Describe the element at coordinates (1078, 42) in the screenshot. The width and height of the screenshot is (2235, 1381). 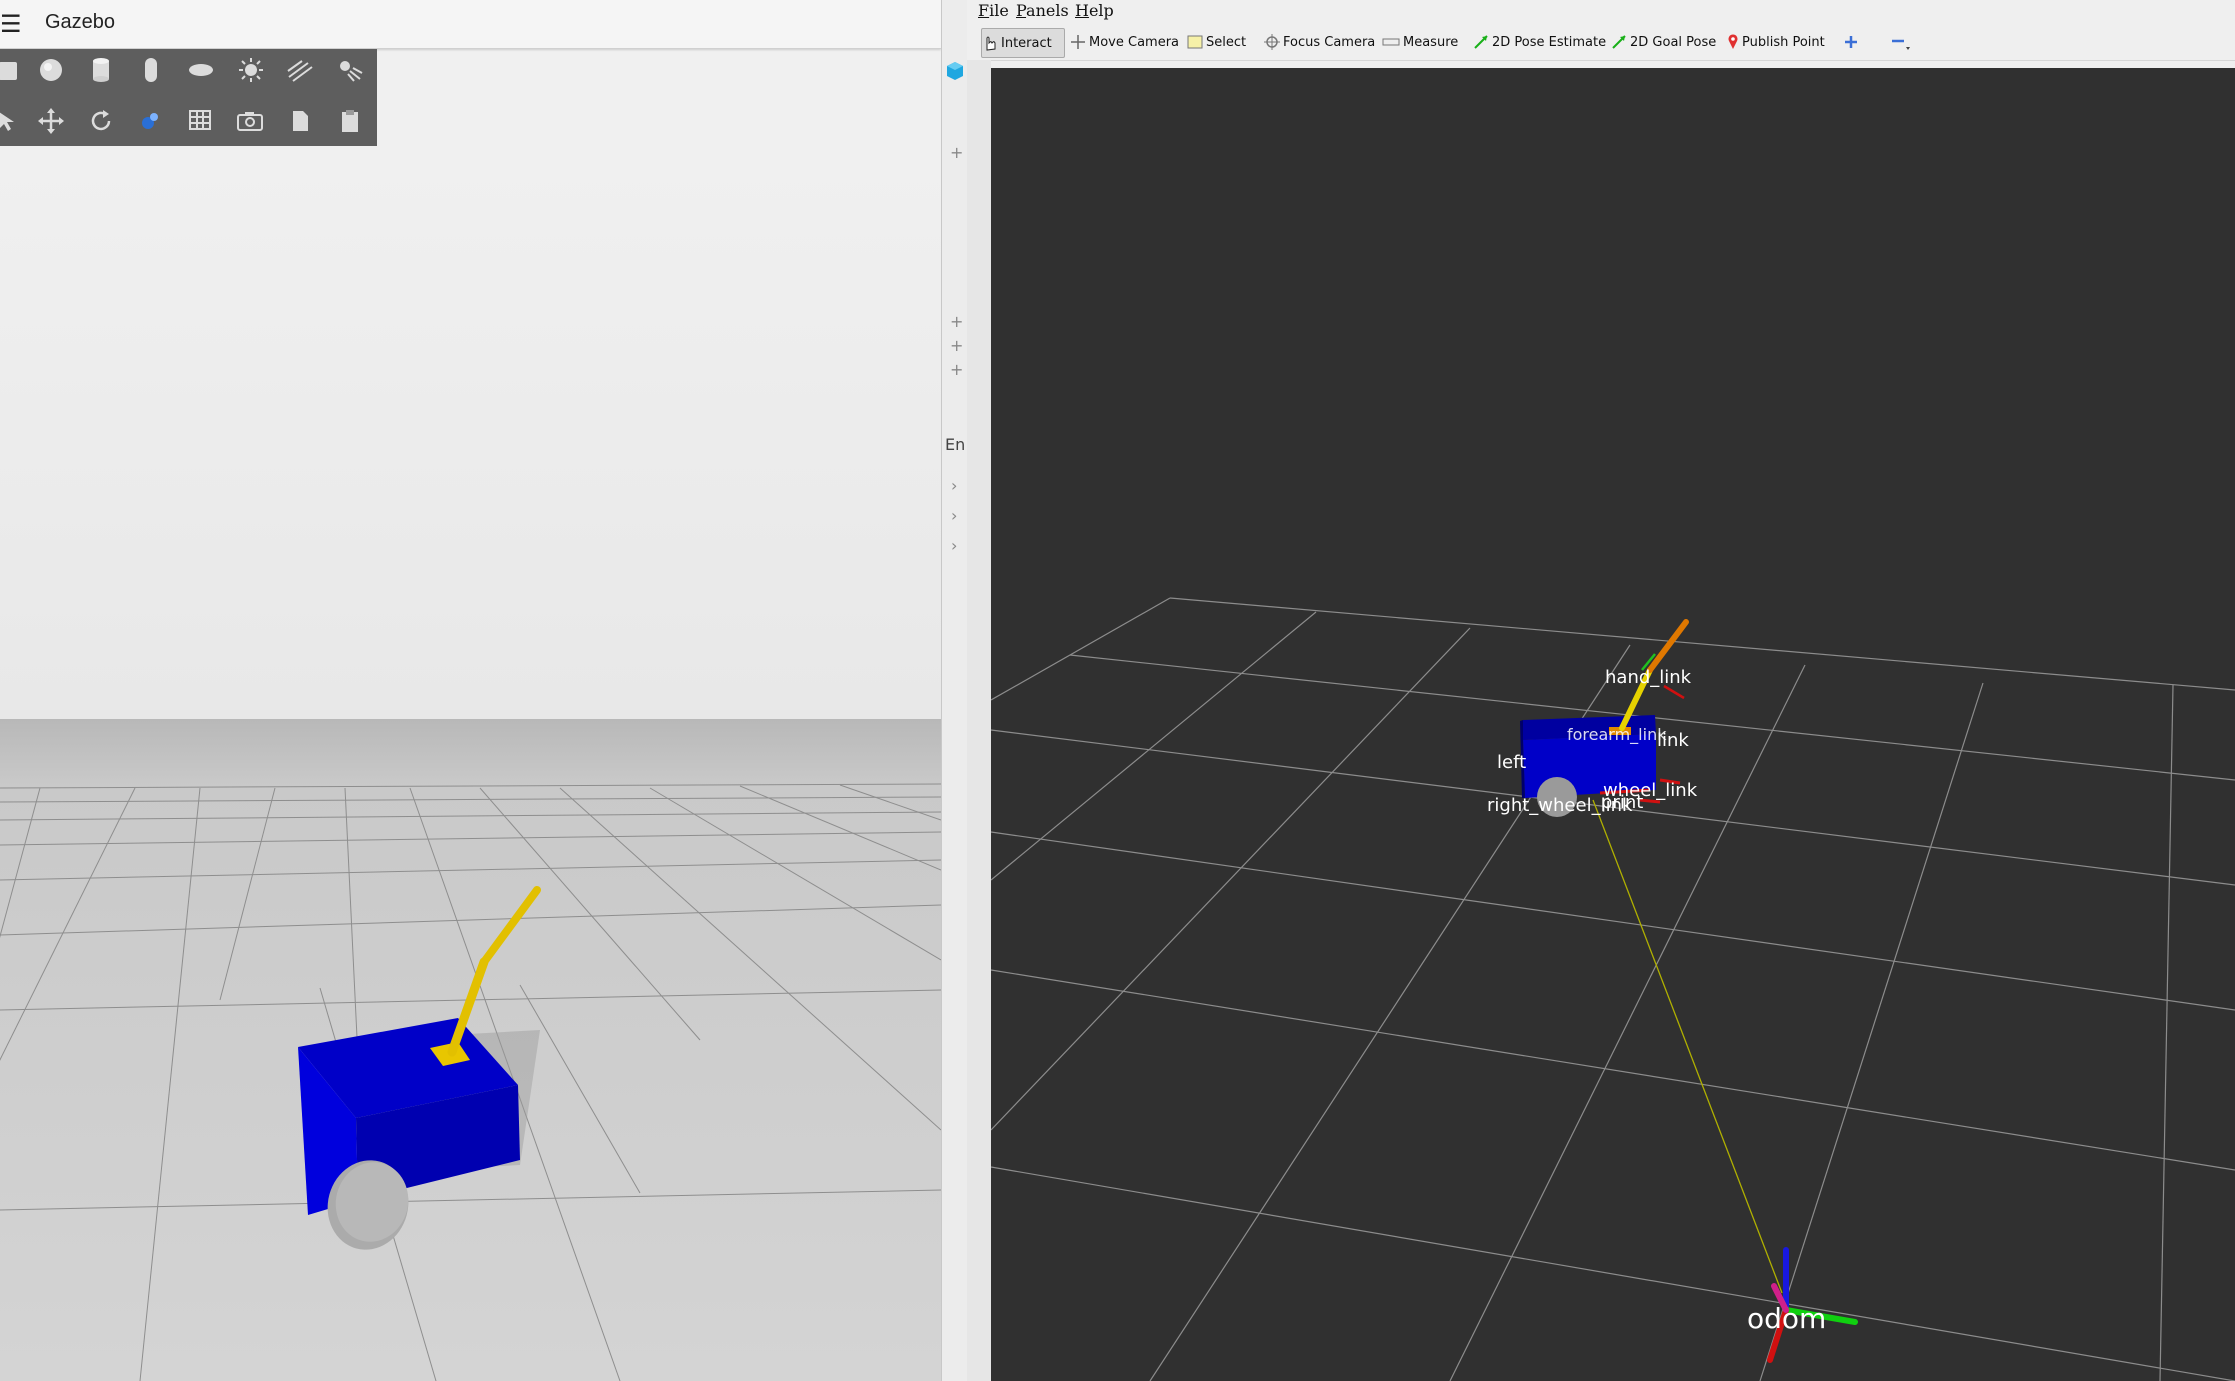
I see `move-camera-icon` at that location.